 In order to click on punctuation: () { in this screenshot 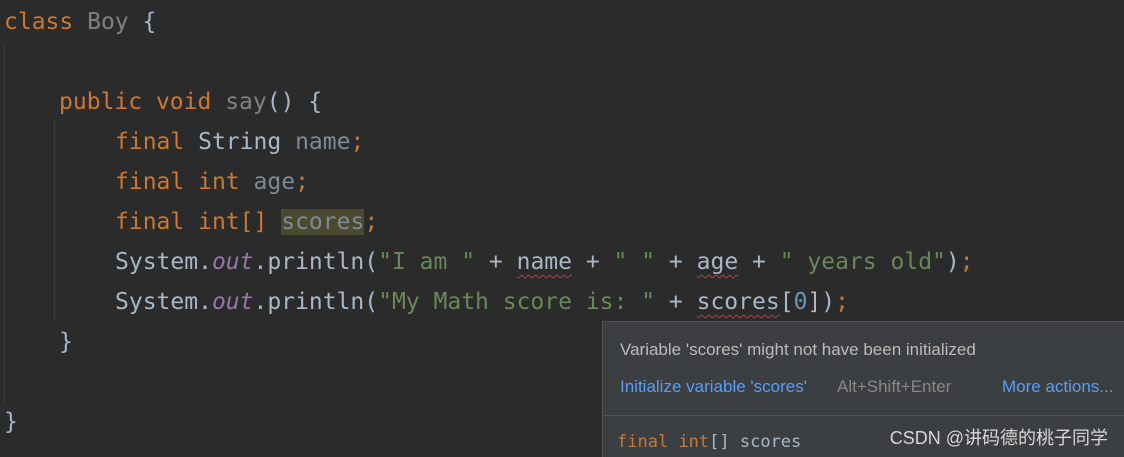, I will do `click(294, 102)`.